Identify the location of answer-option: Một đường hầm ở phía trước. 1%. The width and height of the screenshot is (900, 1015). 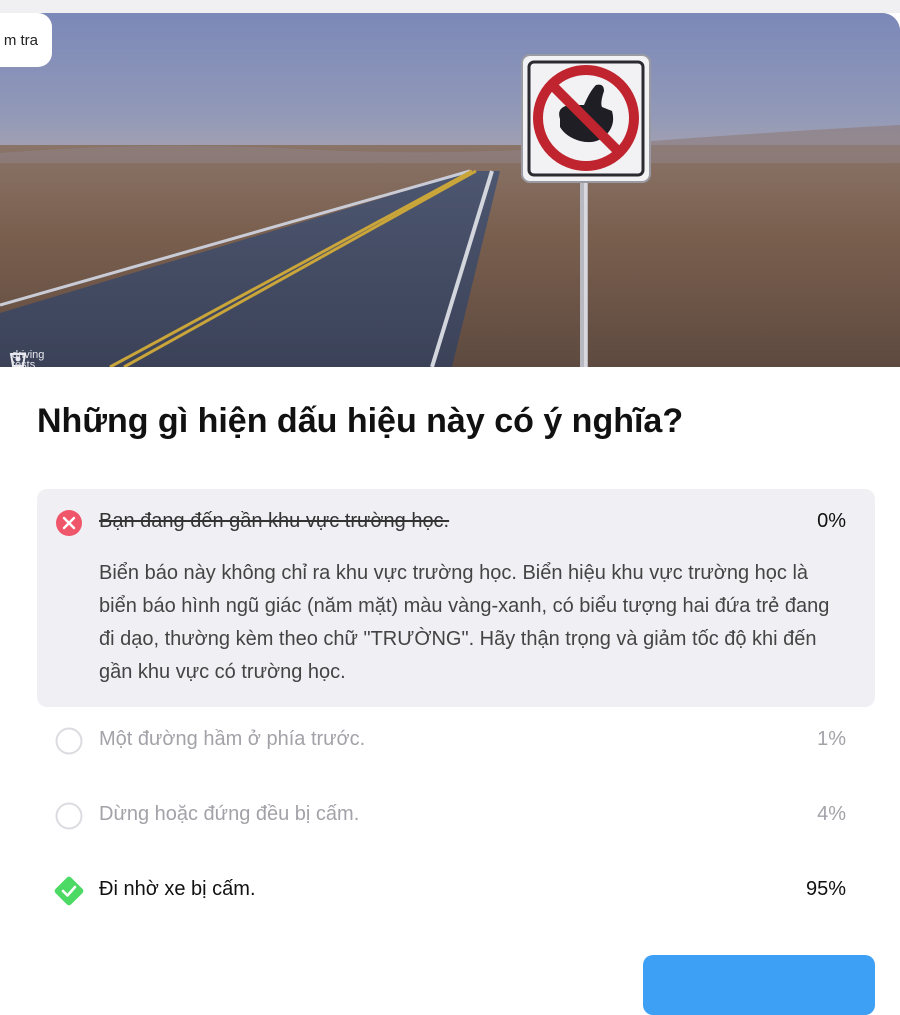
(456, 744).